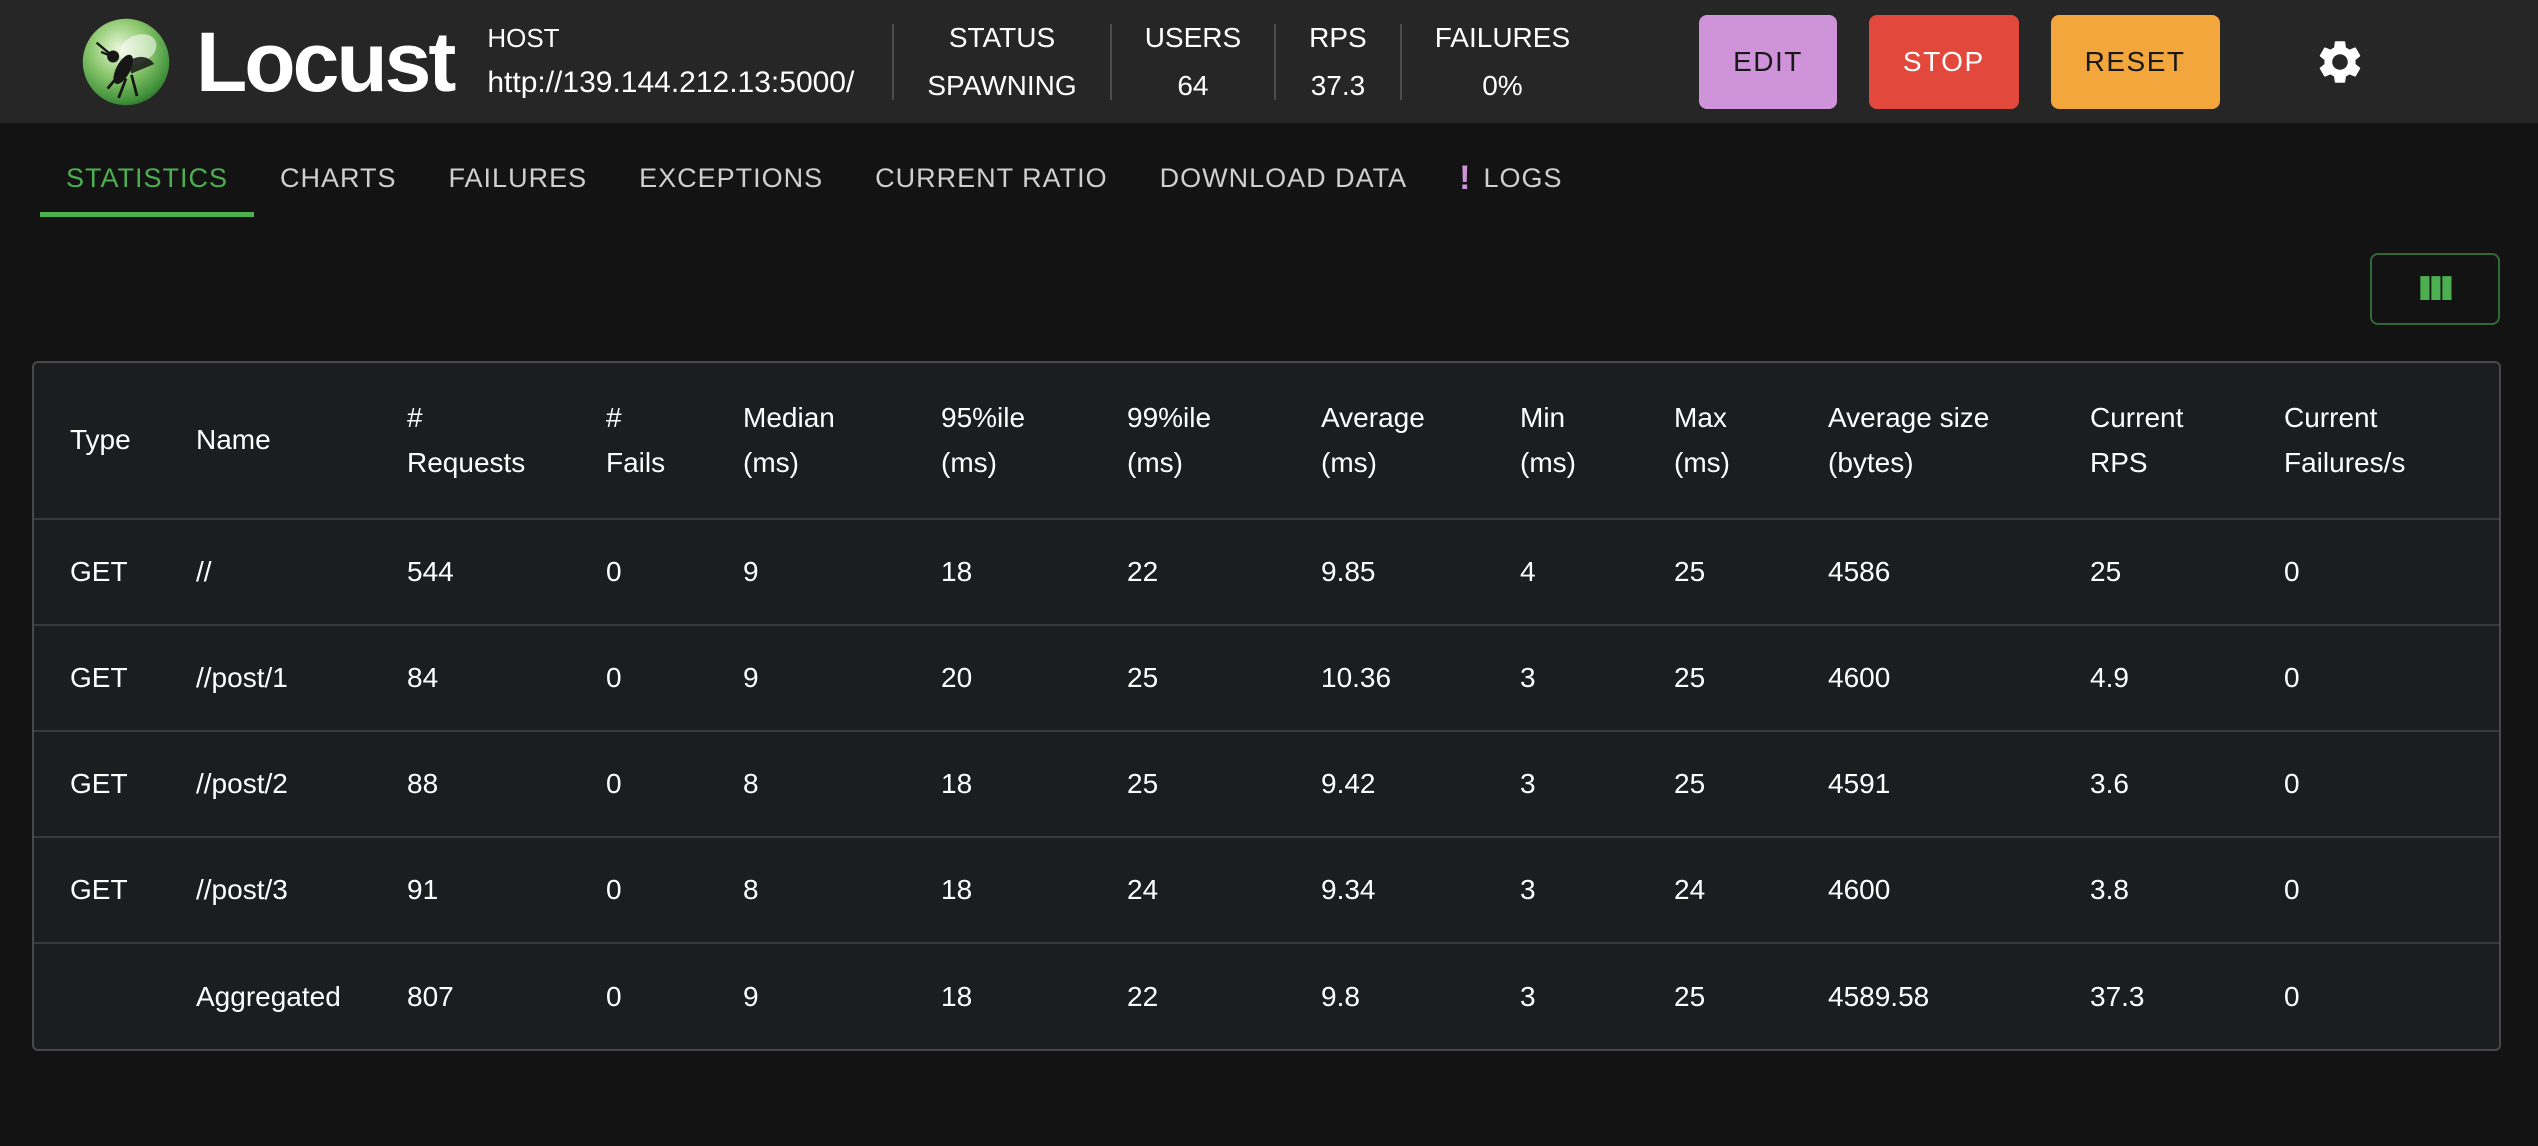 The image size is (2538, 1146). I want to click on column-header-line: Type, so click(100, 440).